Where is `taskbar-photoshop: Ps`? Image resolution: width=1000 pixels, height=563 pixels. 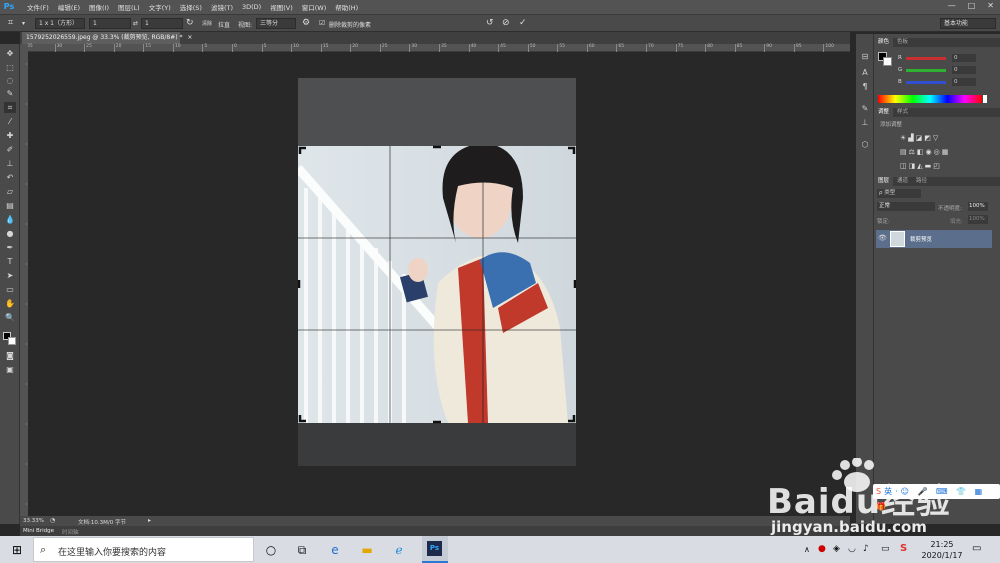 taskbar-photoshop: Ps is located at coordinates (435, 549).